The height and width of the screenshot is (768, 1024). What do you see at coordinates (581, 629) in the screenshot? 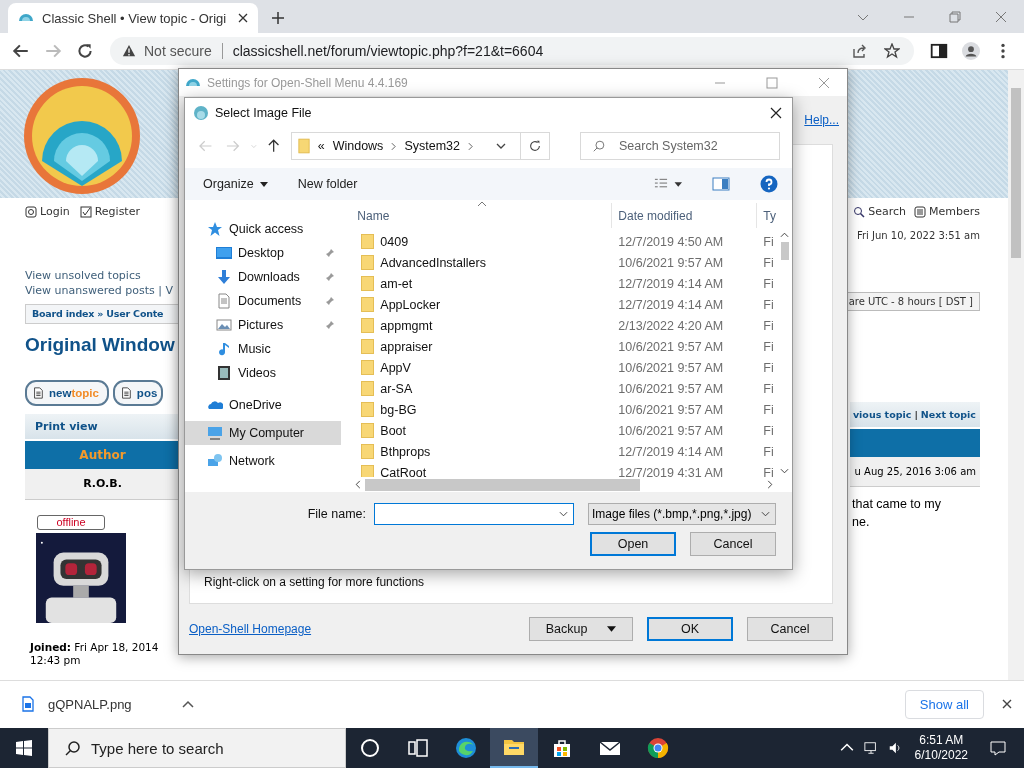
I see `split-button: Backup` at bounding box center [581, 629].